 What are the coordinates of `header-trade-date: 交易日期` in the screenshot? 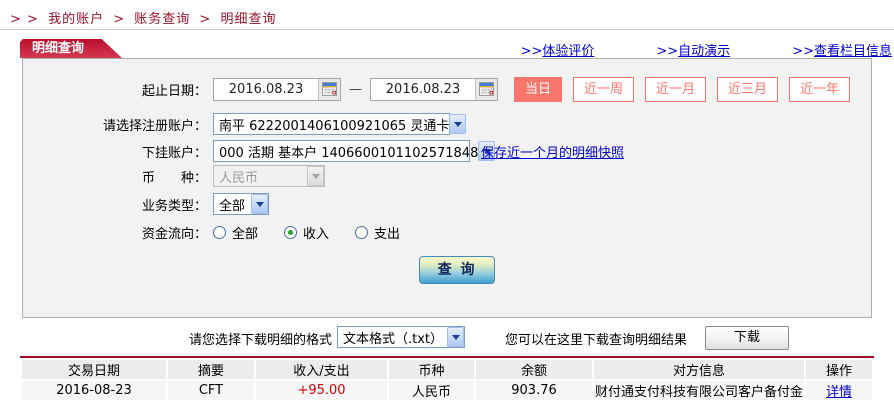 It's located at (94, 369).